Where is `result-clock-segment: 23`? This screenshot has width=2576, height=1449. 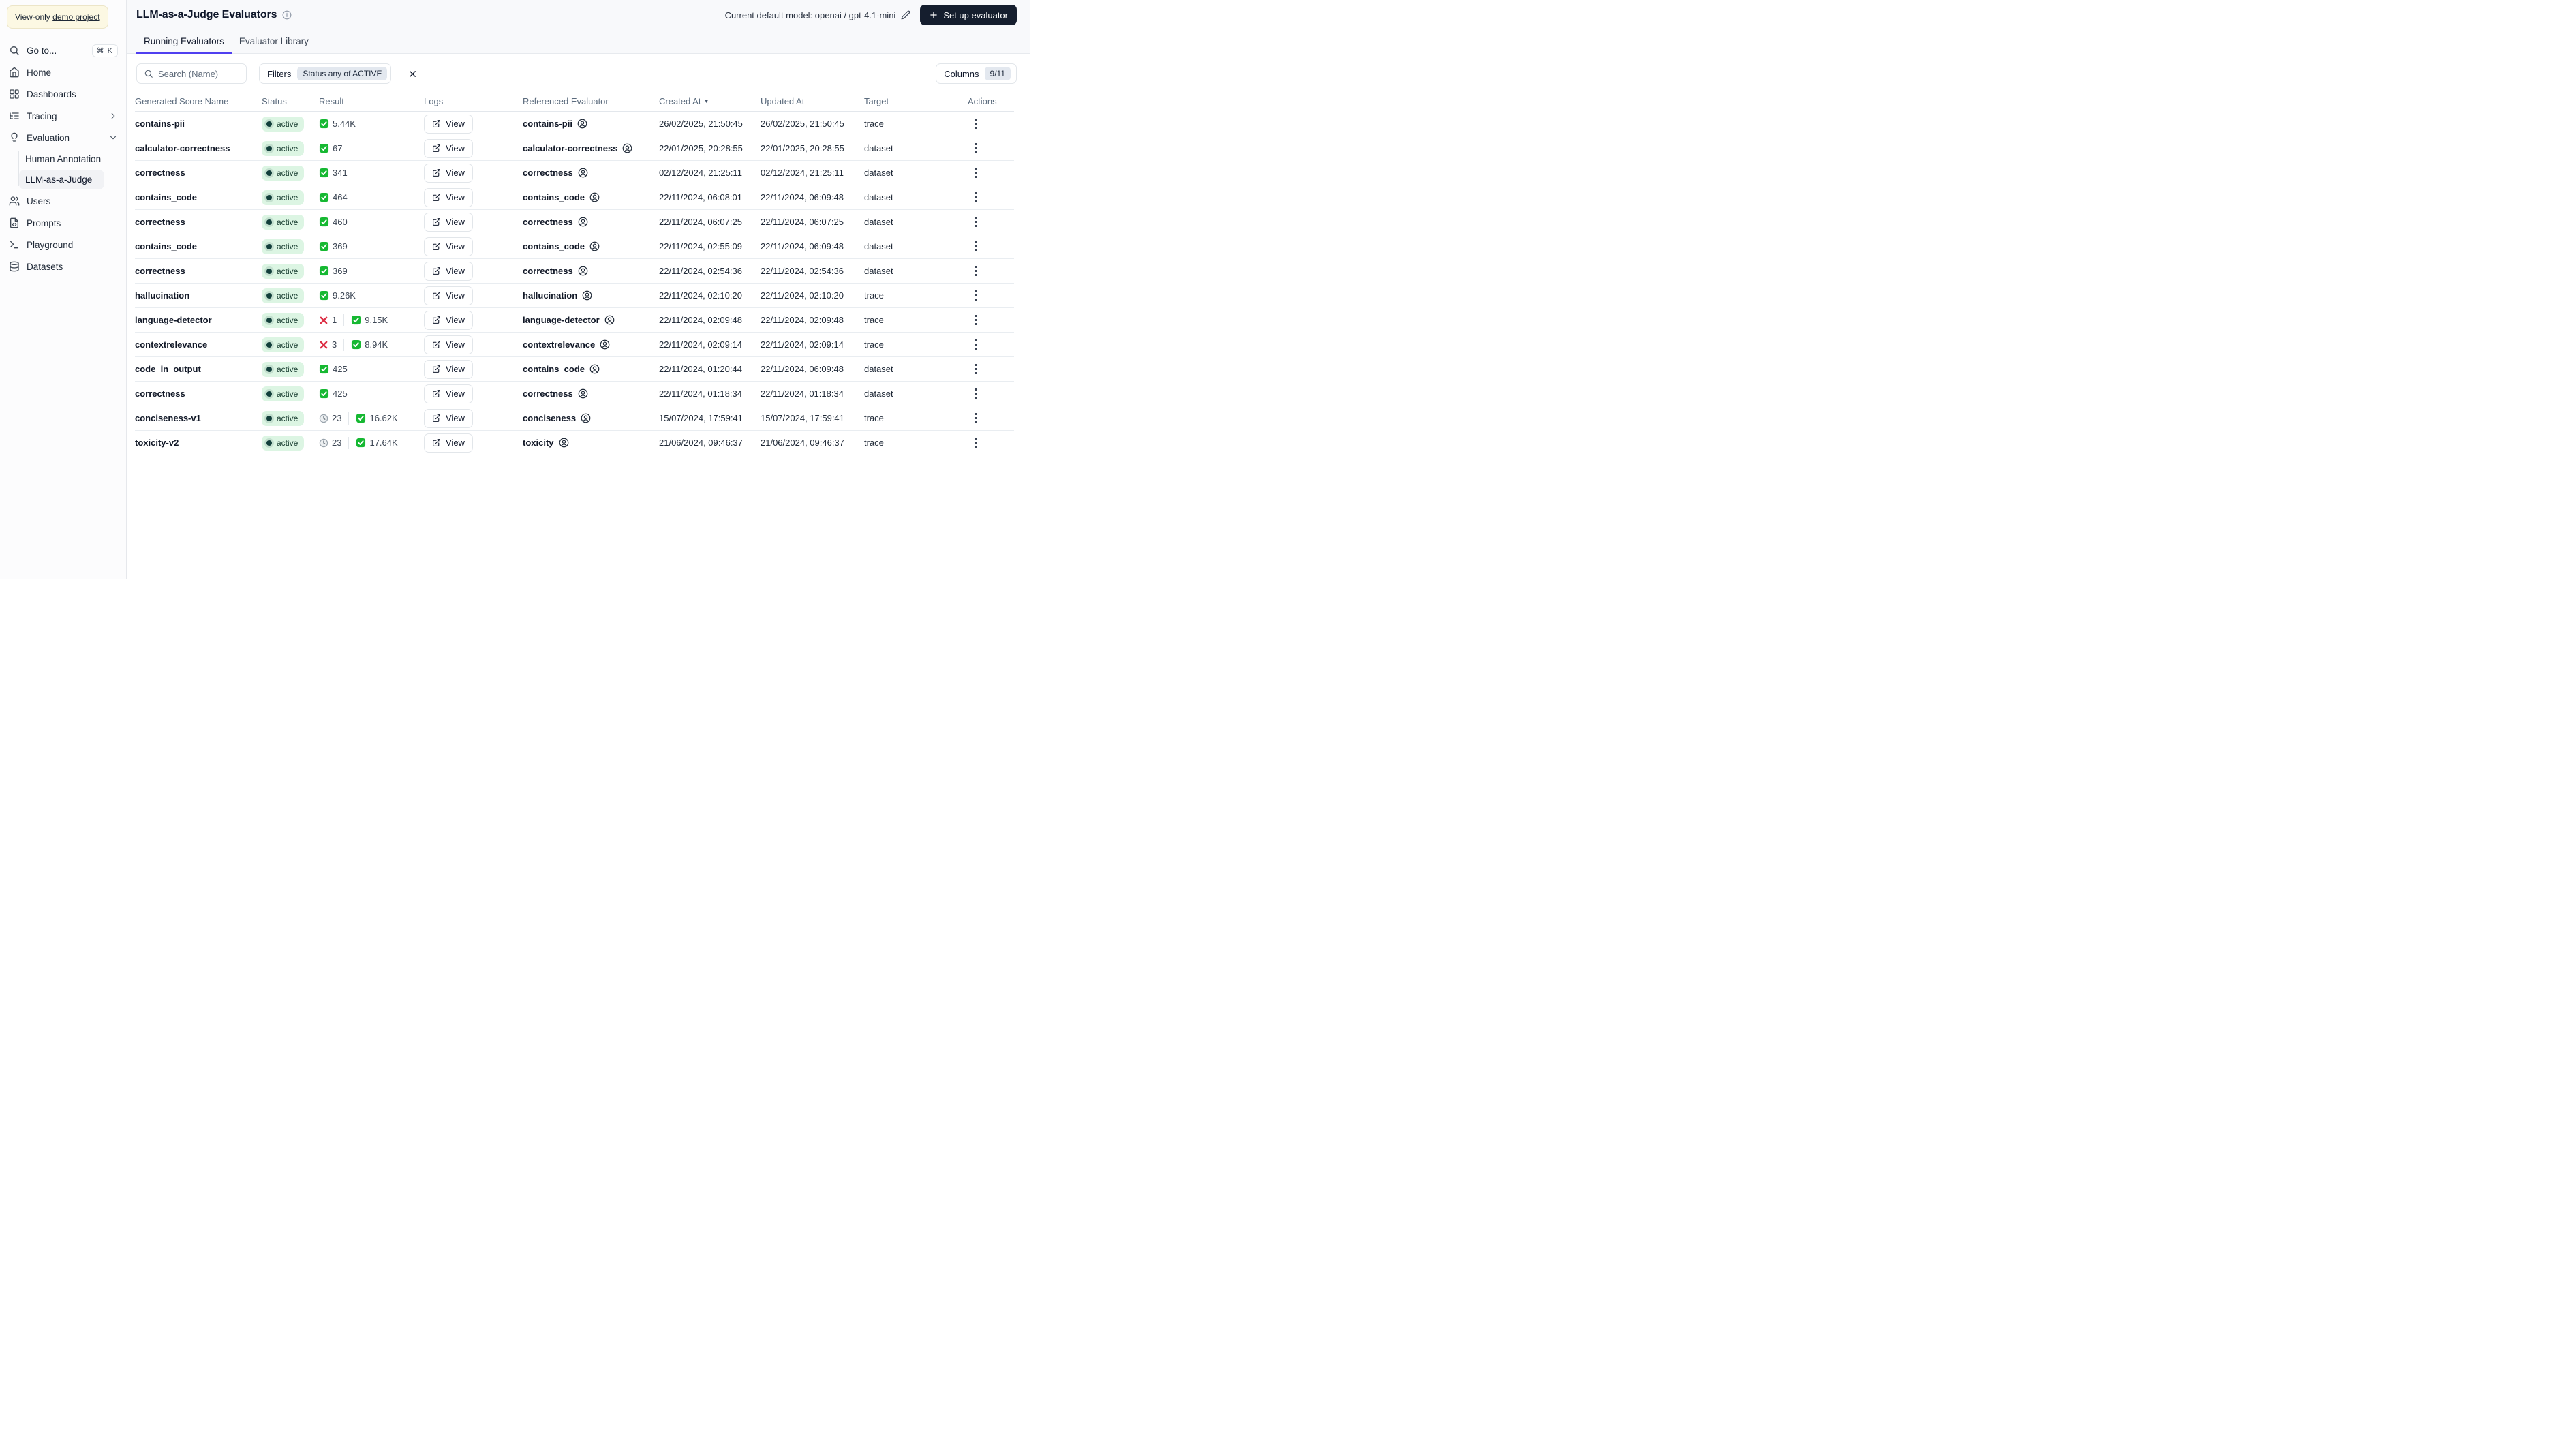
result-clock-segment: 23 is located at coordinates (330, 443).